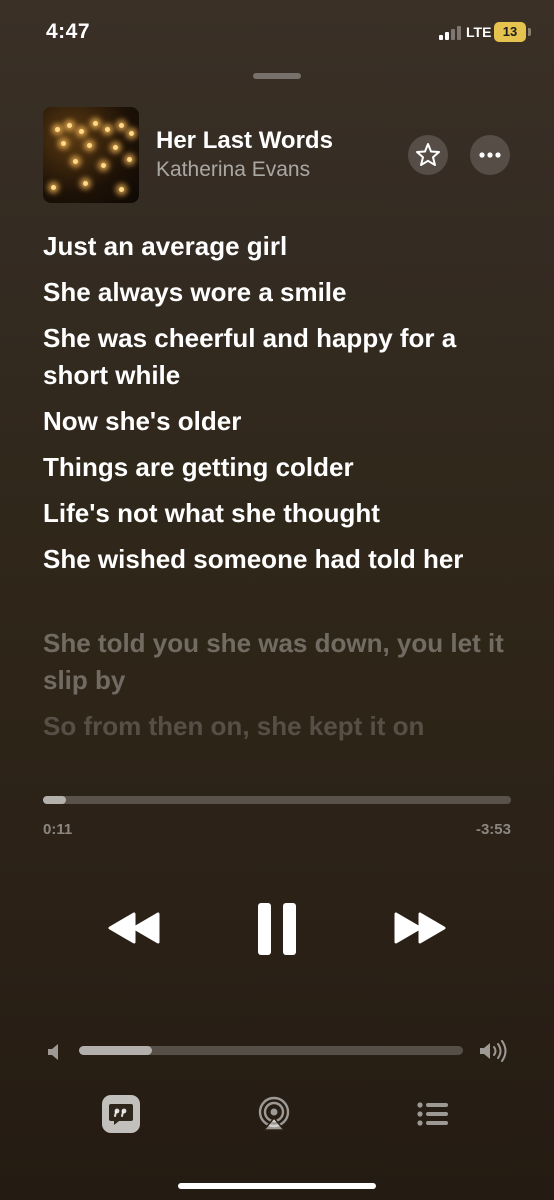  What do you see at coordinates (493, 1051) in the screenshot?
I see `volume-high-icon` at bounding box center [493, 1051].